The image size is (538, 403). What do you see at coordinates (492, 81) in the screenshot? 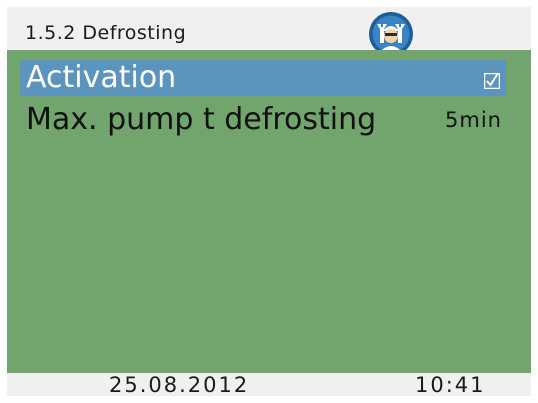
I see `checkbox-checked-icon` at bounding box center [492, 81].